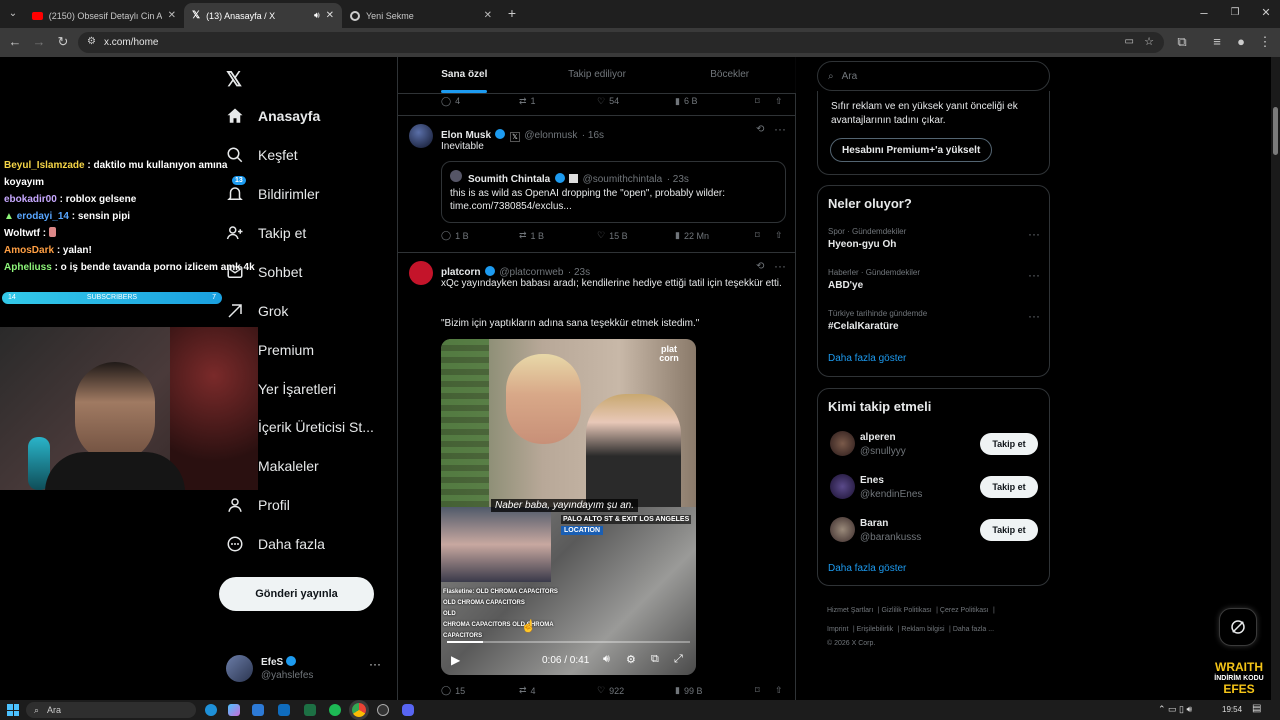  Describe the element at coordinates (874, 523) in the screenshot. I see `suggestion-name: Baran` at that location.